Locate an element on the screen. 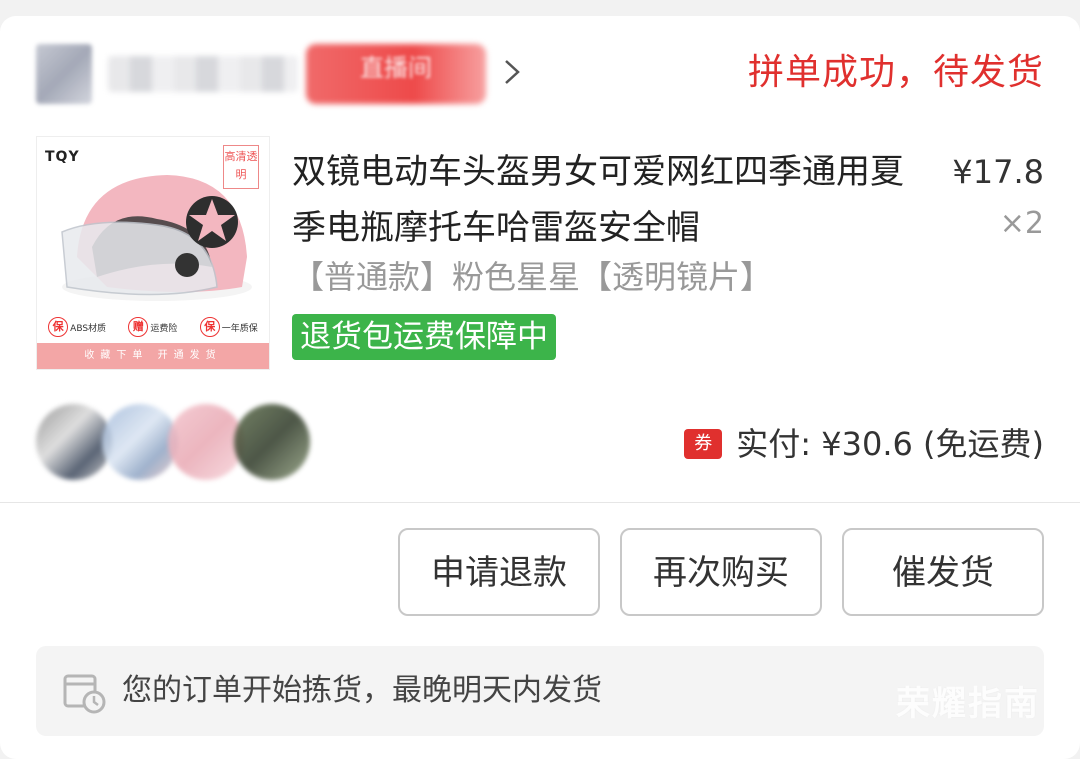 Image resolution: width=1080 pixels, height=759 pixels. shipping-notice: 您的订单开始拣货，最晚明天内发货 is located at coordinates (540, 691).